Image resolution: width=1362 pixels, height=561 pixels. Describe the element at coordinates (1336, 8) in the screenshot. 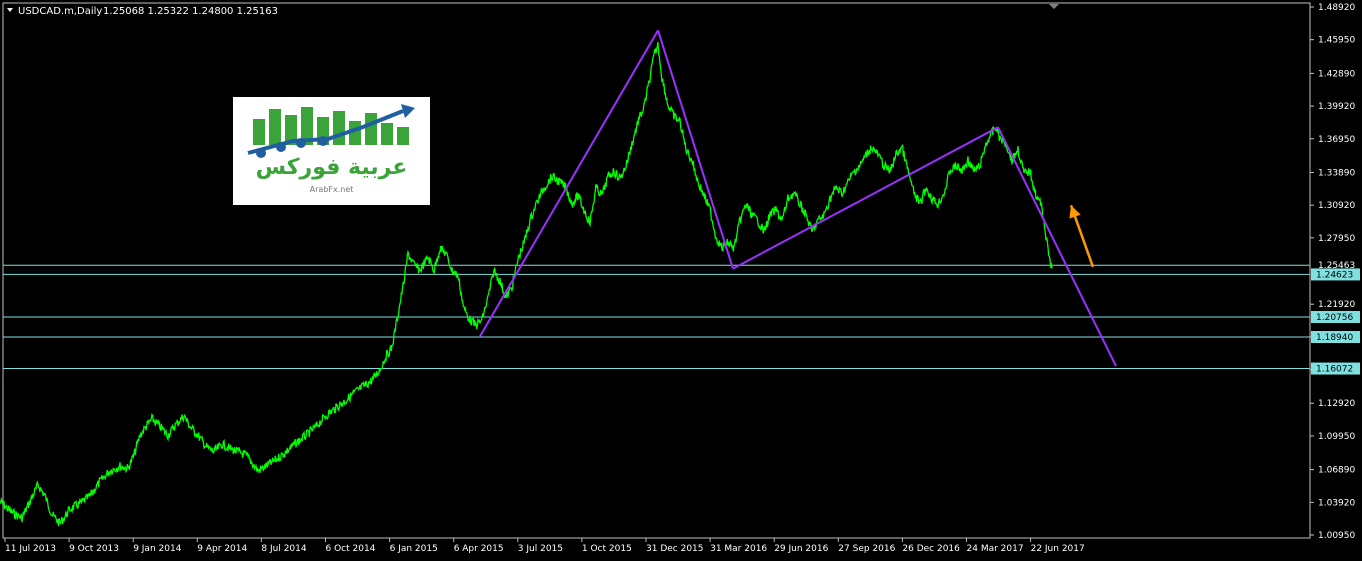

I see `y-tick-label: 1.48920` at that location.